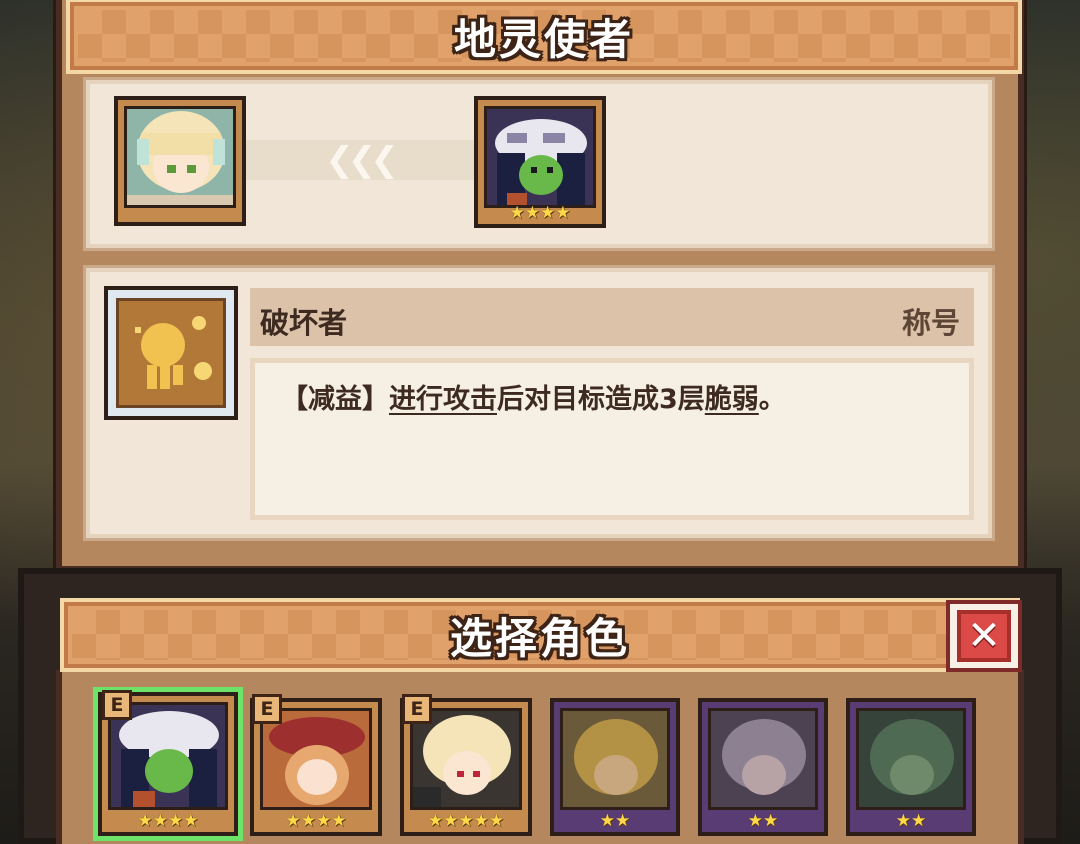 The image size is (1080, 844). Describe the element at coordinates (304, 323) in the screenshot. I see `trait-name: 破坏者` at that location.